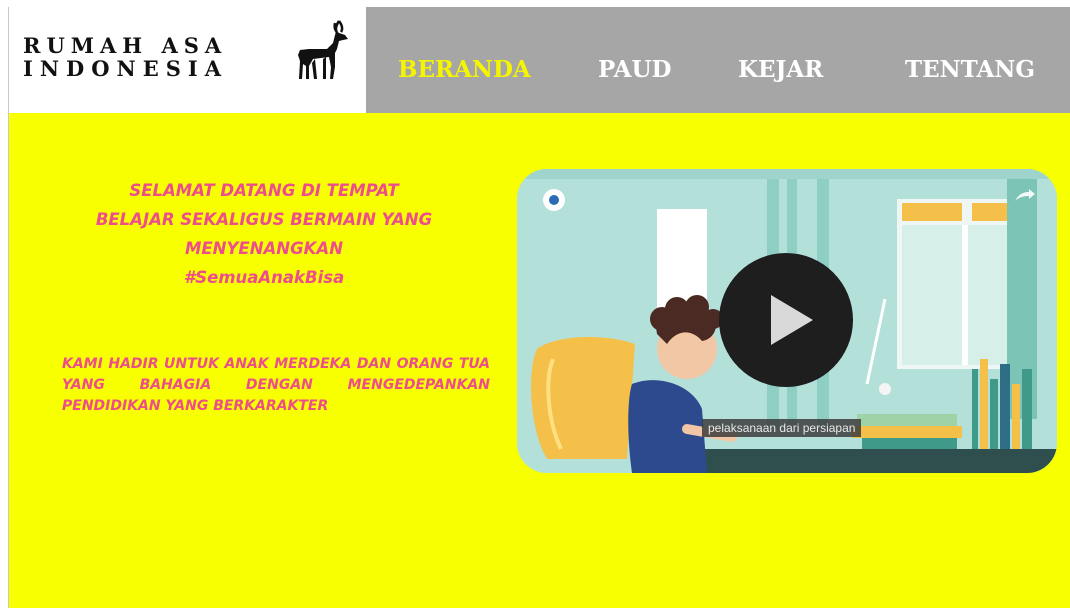 The image size is (1070, 608). Describe the element at coordinates (126, 68) in the screenshot. I see `brand-line-2: INDONESIA` at that location.